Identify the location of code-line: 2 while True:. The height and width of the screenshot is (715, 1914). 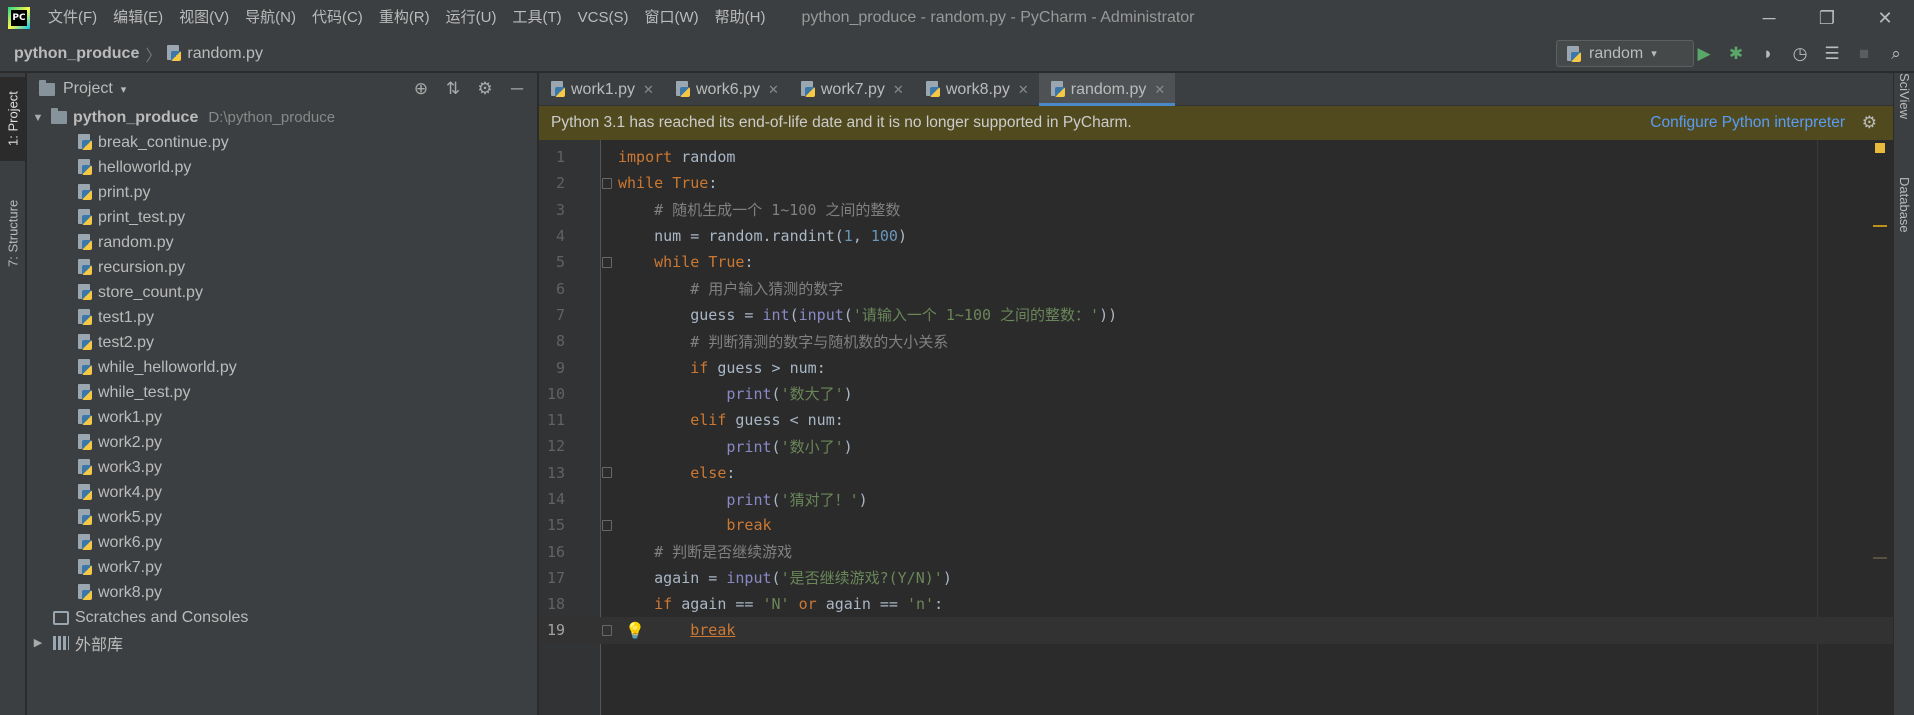
(1216, 183).